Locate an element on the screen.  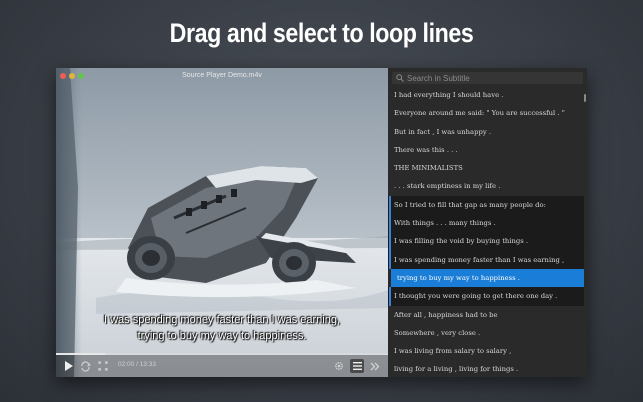
search-input is located at coordinates (492, 78).